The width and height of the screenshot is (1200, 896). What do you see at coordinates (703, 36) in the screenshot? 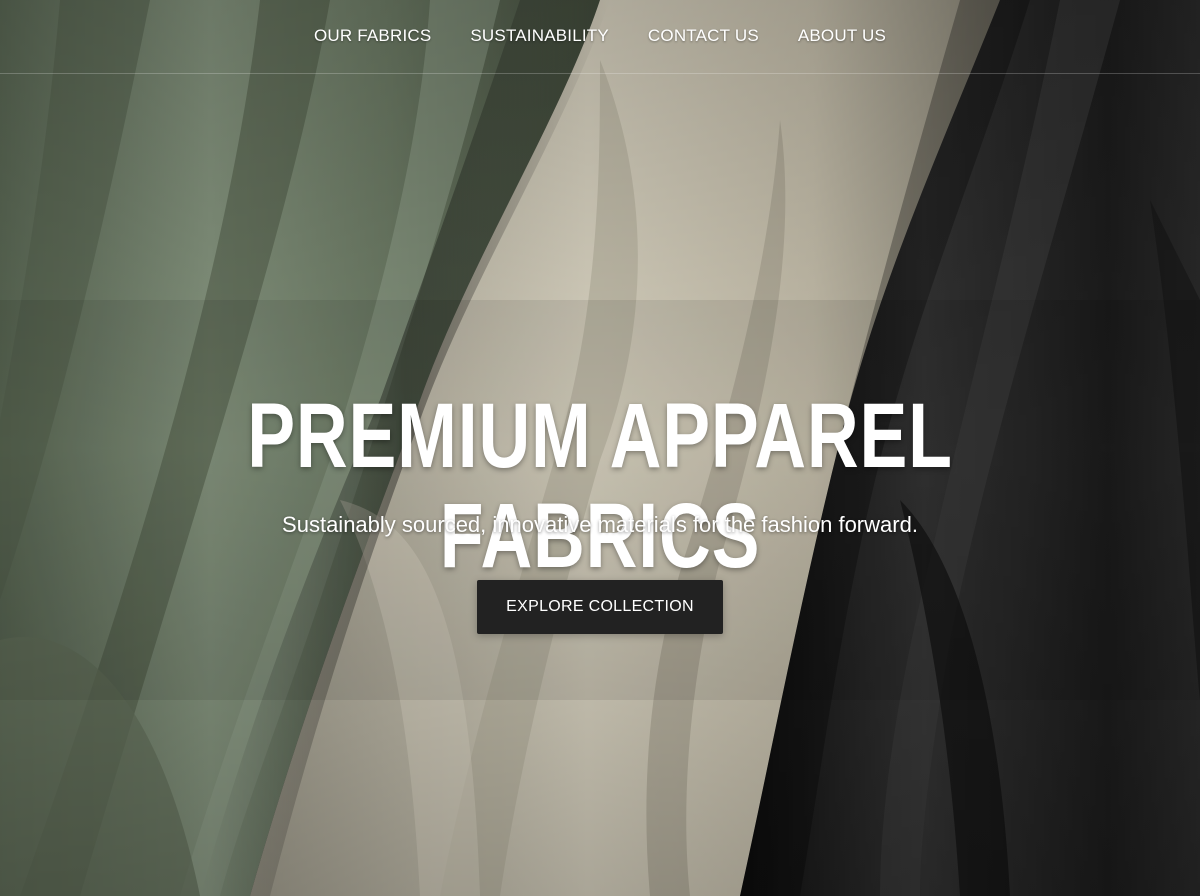
I see `nav-link-contact-us: CONTACT US` at bounding box center [703, 36].